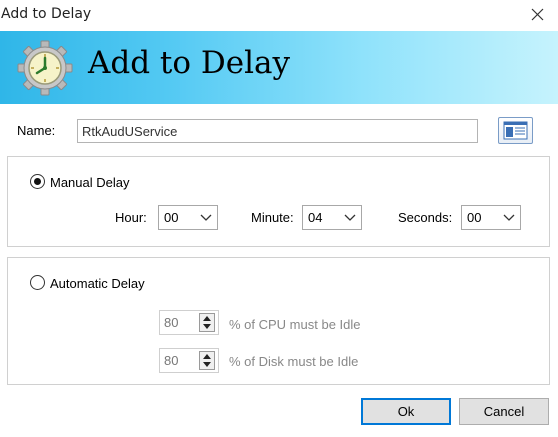 The height and width of the screenshot is (437, 558). Describe the element at coordinates (36, 130) in the screenshot. I see `name-label: Name:` at that location.